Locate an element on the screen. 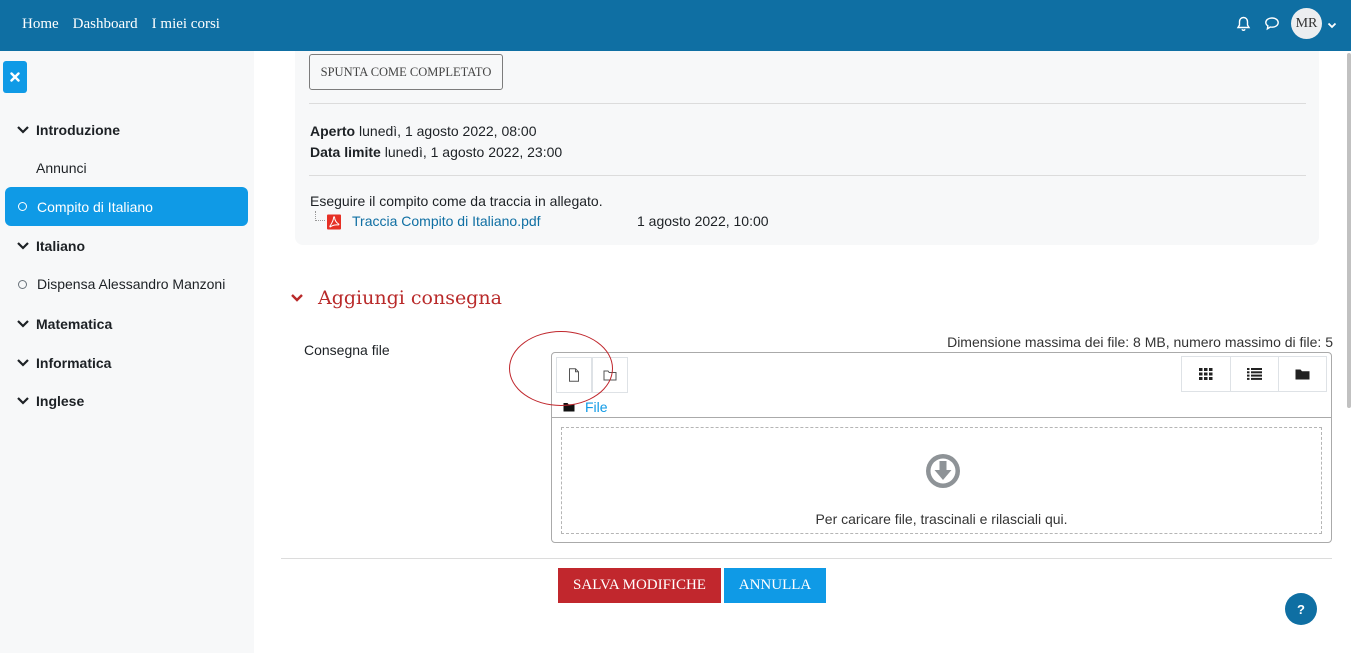 The height and width of the screenshot is (653, 1351). cancel-button: ANNULLA is located at coordinates (775, 585).